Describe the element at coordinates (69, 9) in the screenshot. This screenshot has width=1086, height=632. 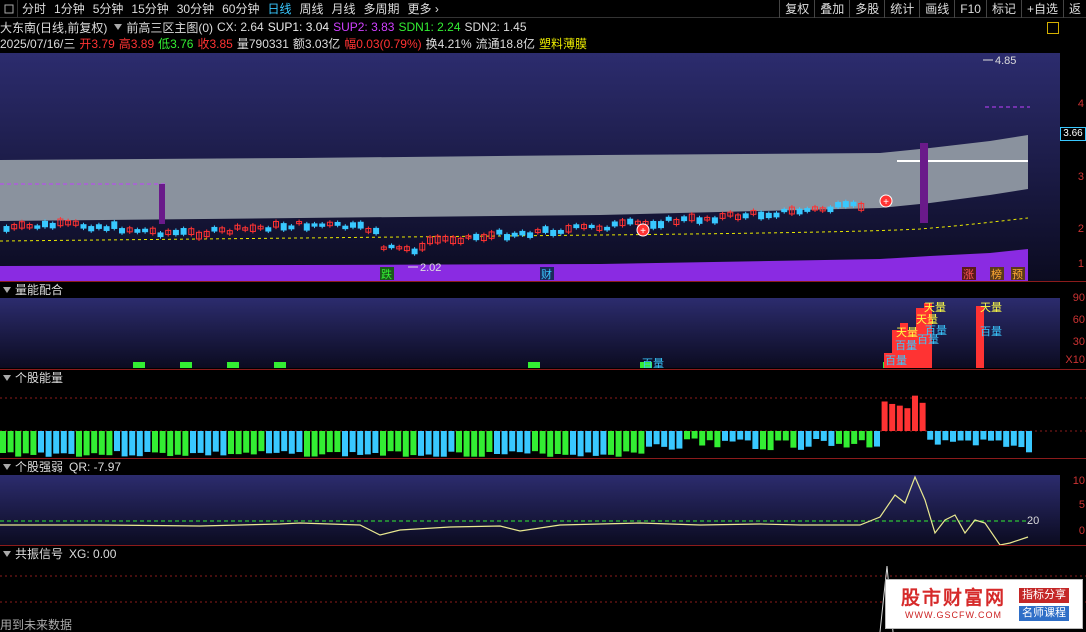
I see `period-tab-1min: 1分钟` at that location.